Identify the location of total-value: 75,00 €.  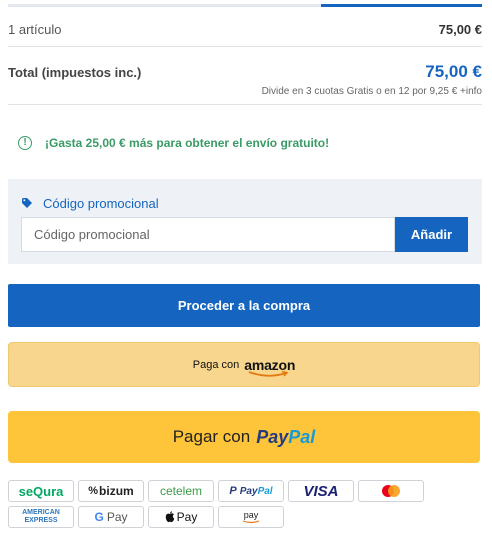
(453, 71).